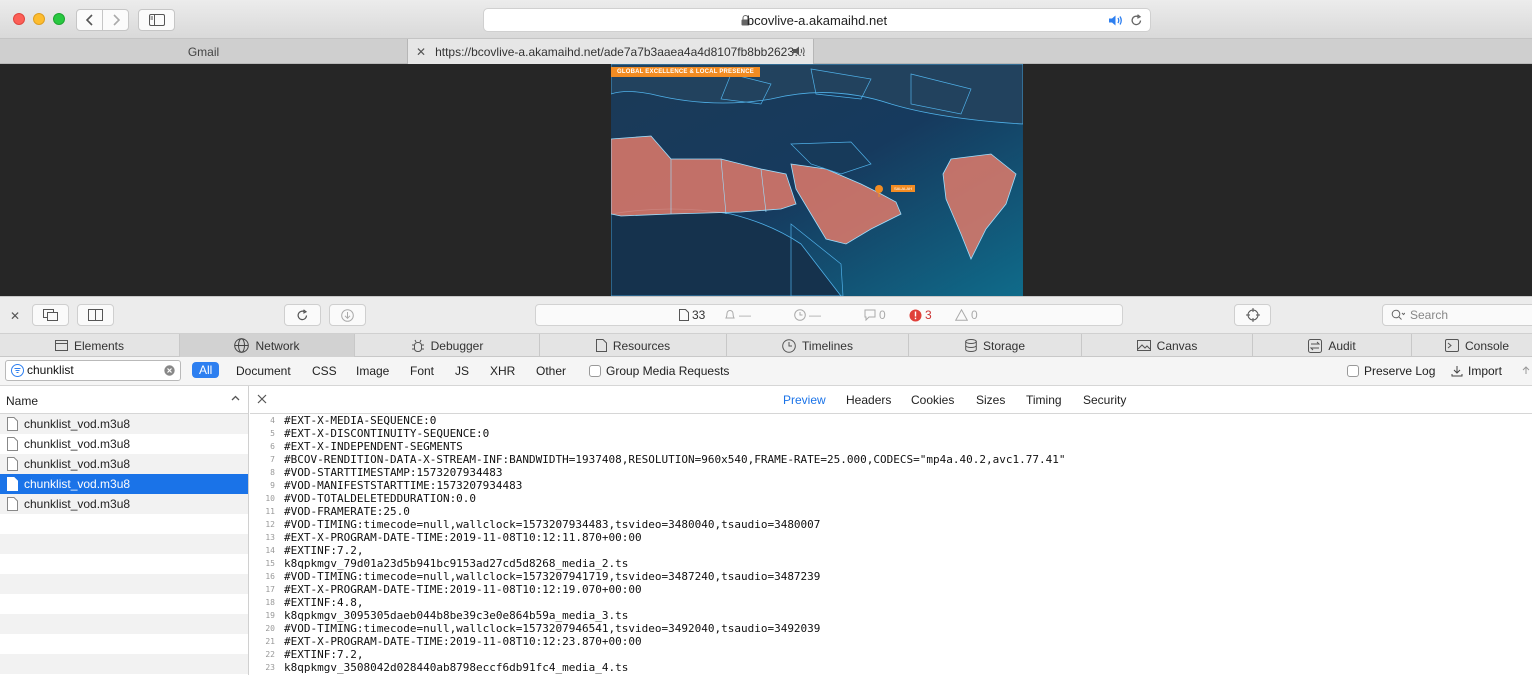 This screenshot has height=675, width=1532. I want to click on reload-icon, so click(1136, 20).